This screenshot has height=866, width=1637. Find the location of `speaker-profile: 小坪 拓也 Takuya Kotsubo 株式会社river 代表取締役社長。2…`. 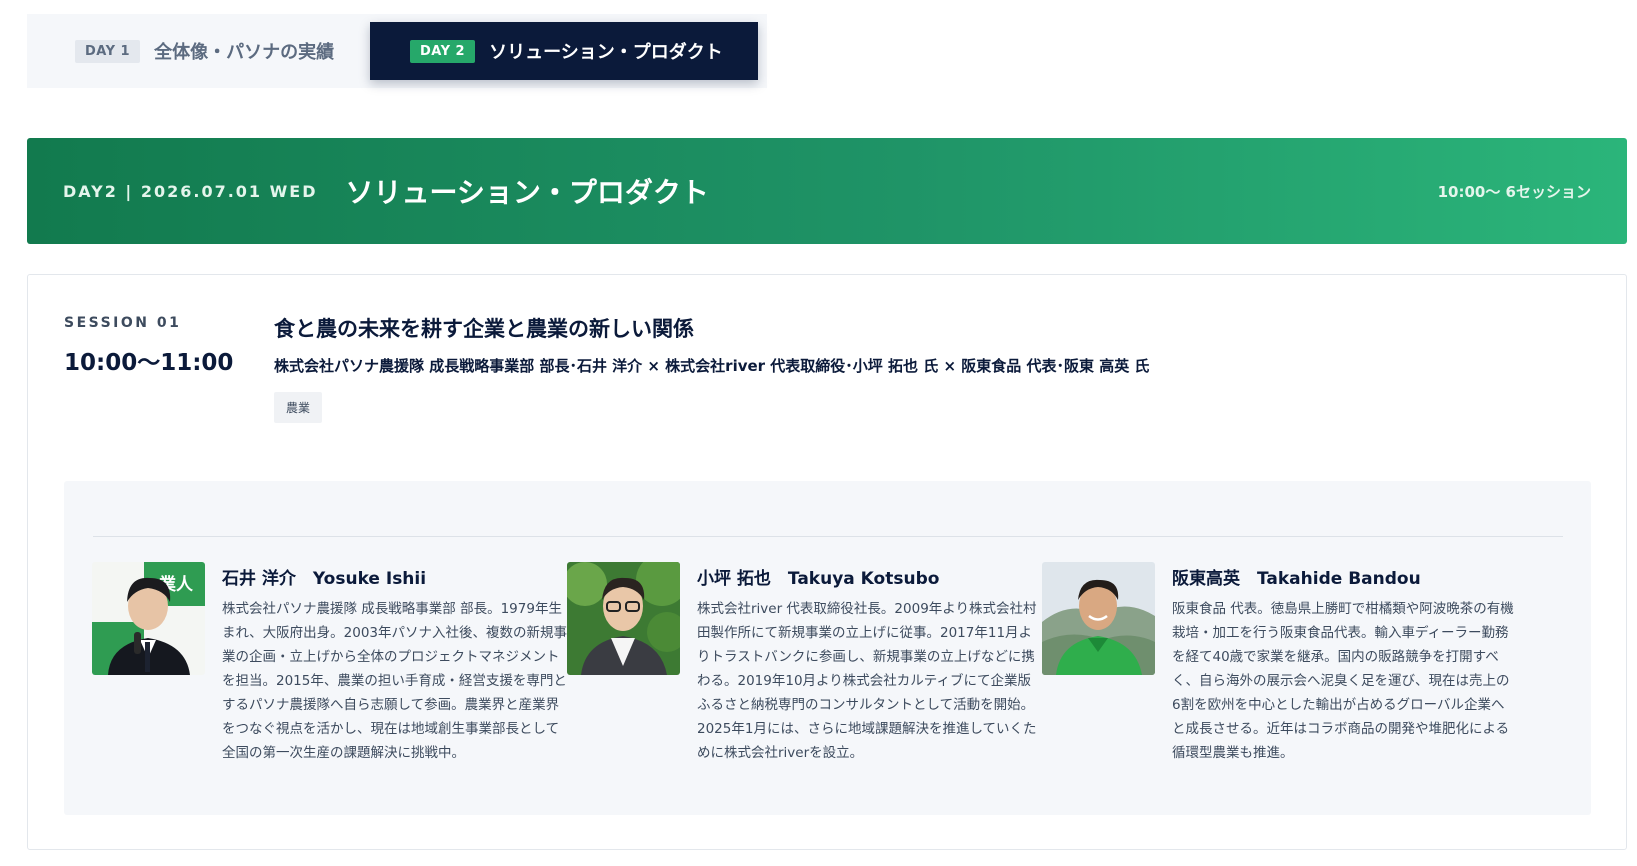

speaker-profile: 小坪 拓也 Takuya Kotsubo 株式会社river 代表取締役社長。2… is located at coordinates (804, 663).